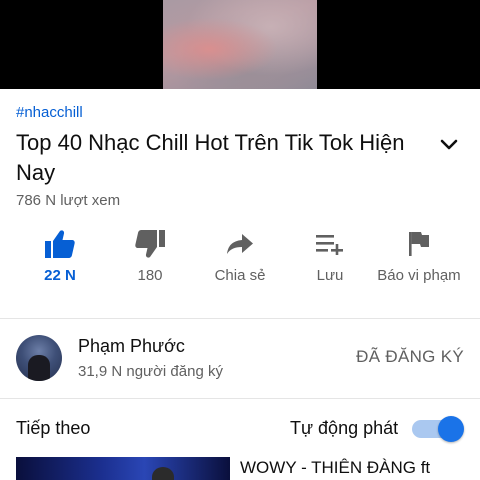 The height and width of the screenshot is (480, 480). What do you see at coordinates (240, 398) in the screenshot?
I see `divider` at bounding box center [240, 398].